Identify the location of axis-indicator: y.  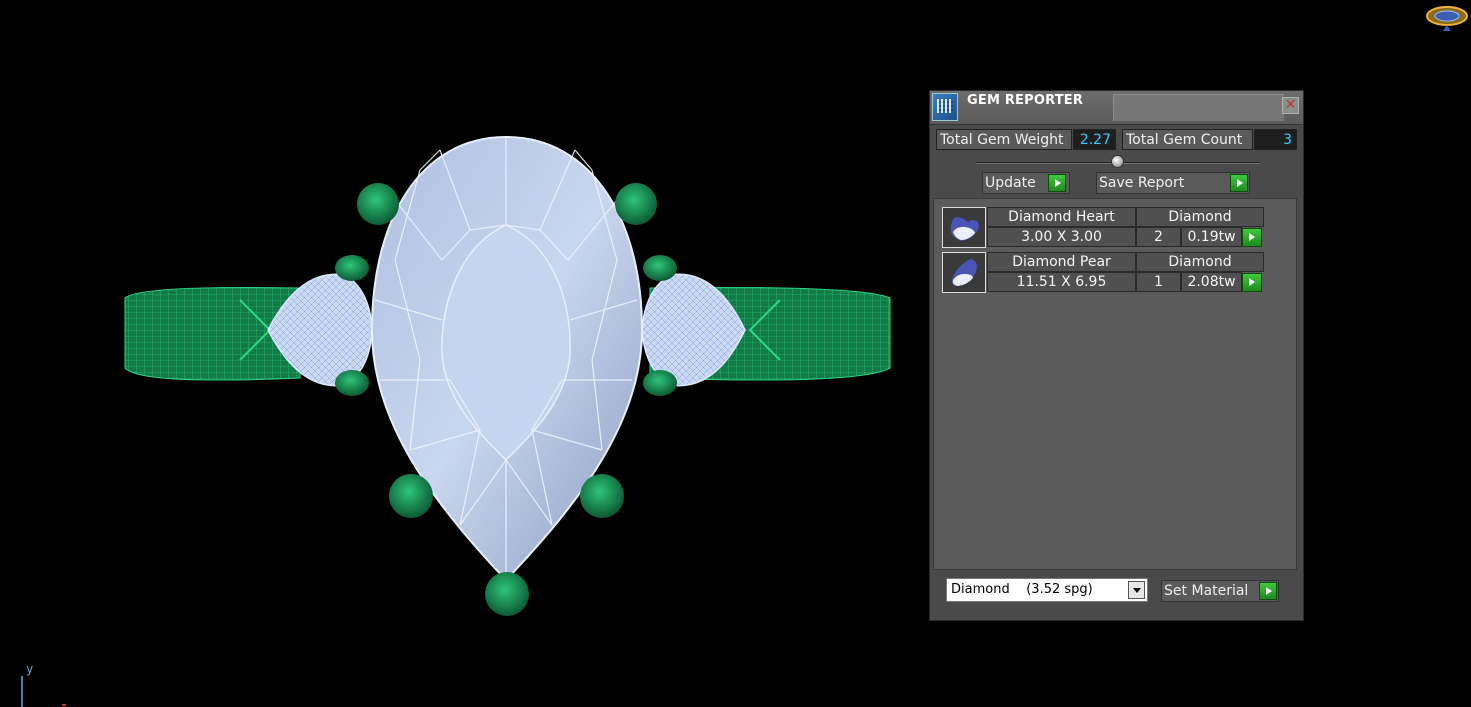
(48, 684).